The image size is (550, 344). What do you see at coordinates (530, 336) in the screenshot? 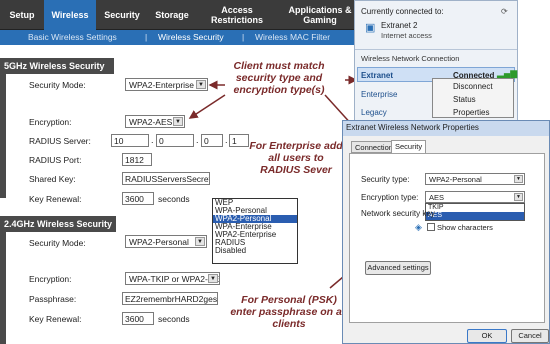
I see `cancel-button: Cancel` at bounding box center [530, 336].